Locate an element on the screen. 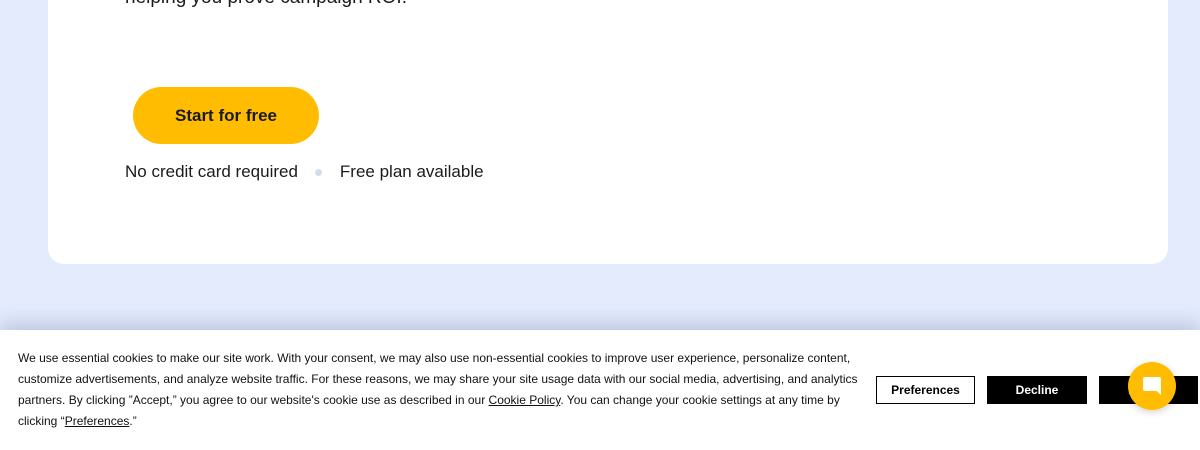  cookie-policy-link: Cookie Policy is located at coordinates (525, 400).